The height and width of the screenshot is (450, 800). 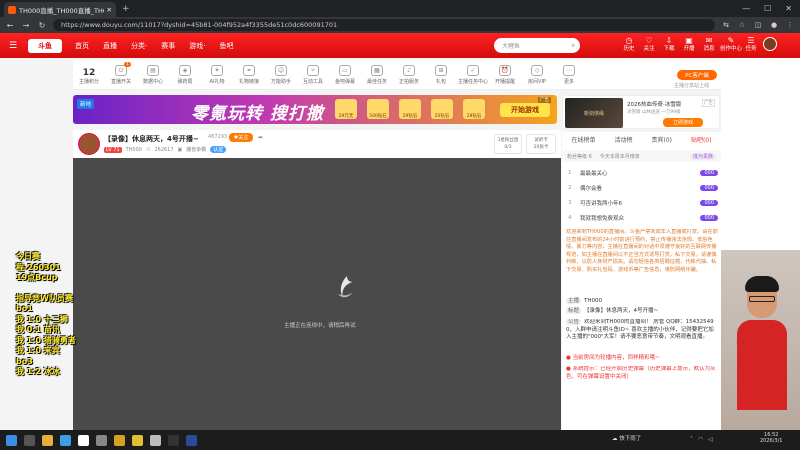 I want to click on tab-online-rank: 在线榜单, so click(x=583, y=141).